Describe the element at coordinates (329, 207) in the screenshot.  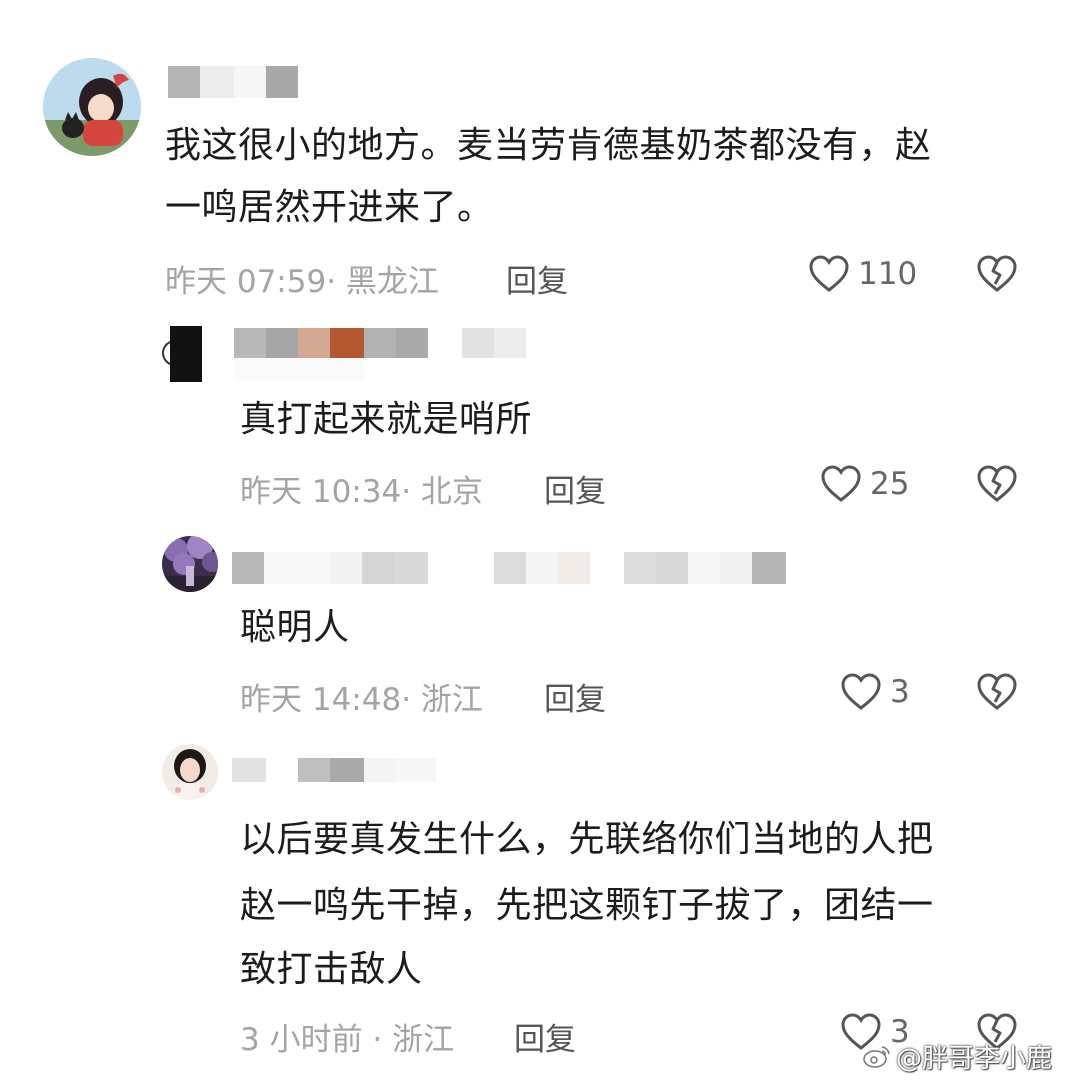
I see `comment-text-line: 一鸣居然开进来了。` at that location.